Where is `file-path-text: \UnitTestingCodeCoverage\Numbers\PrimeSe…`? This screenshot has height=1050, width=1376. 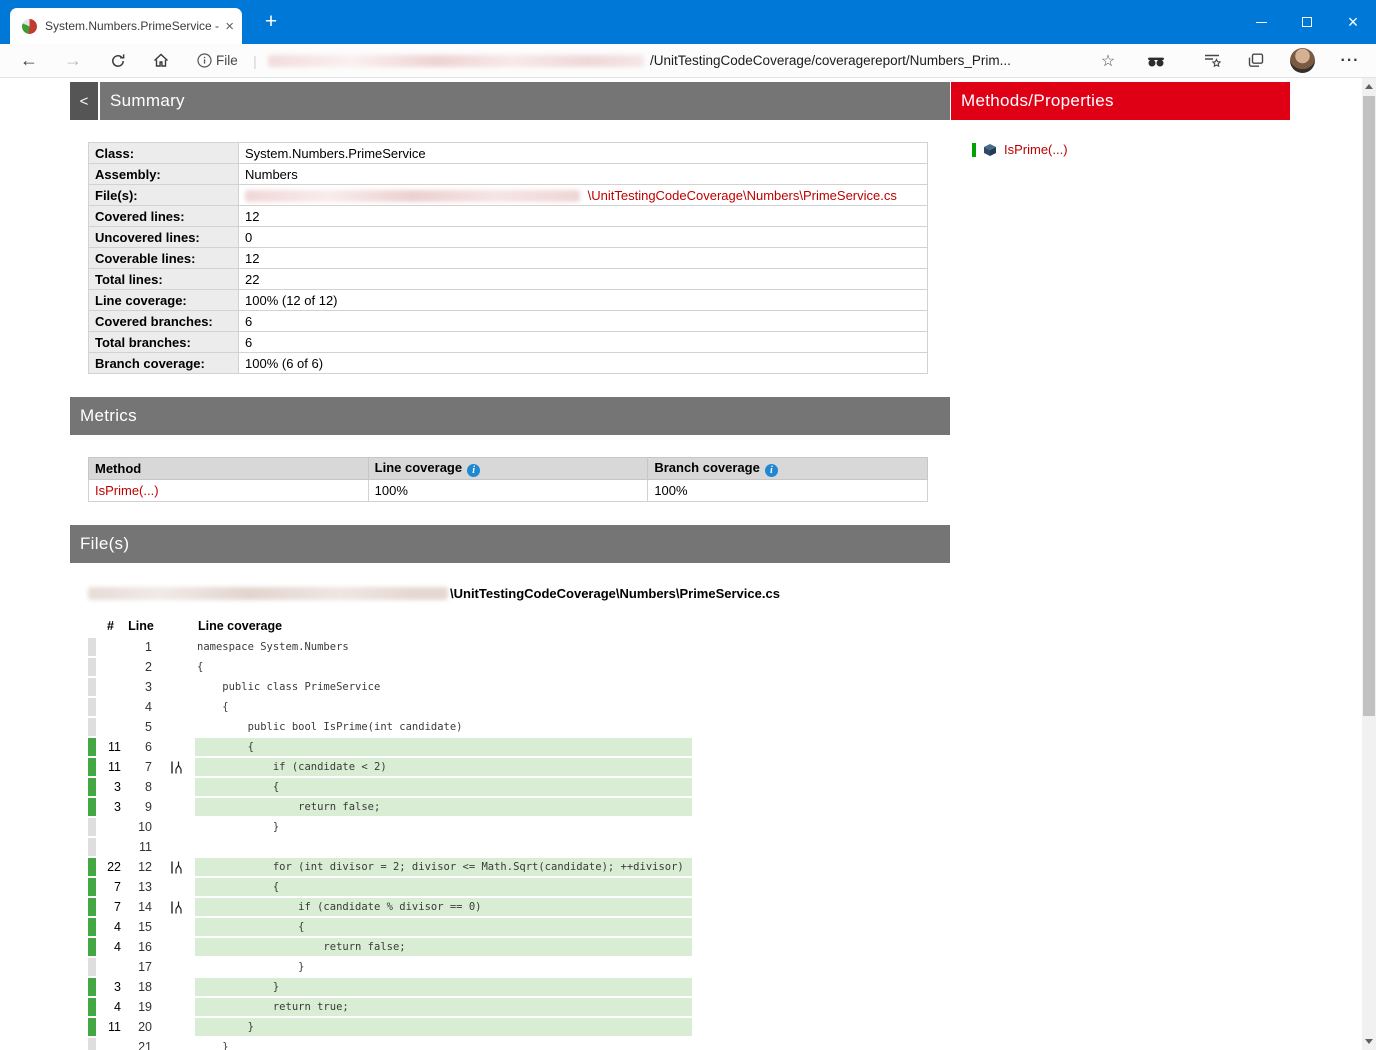 file-path-text: \UnitTestingCodeCoverage\Numbers\PrimeSe… is located at coordinates (615, 593).